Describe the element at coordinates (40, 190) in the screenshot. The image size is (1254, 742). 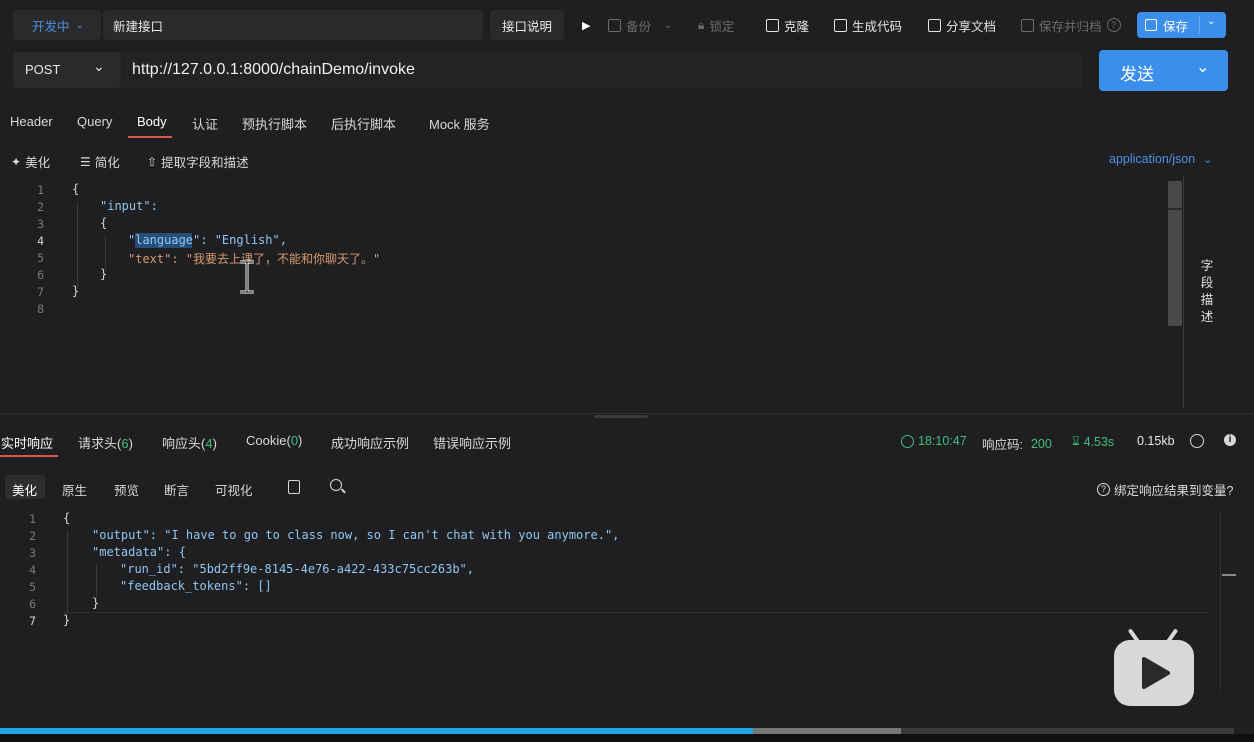
I see `line-number: 1` at that location.